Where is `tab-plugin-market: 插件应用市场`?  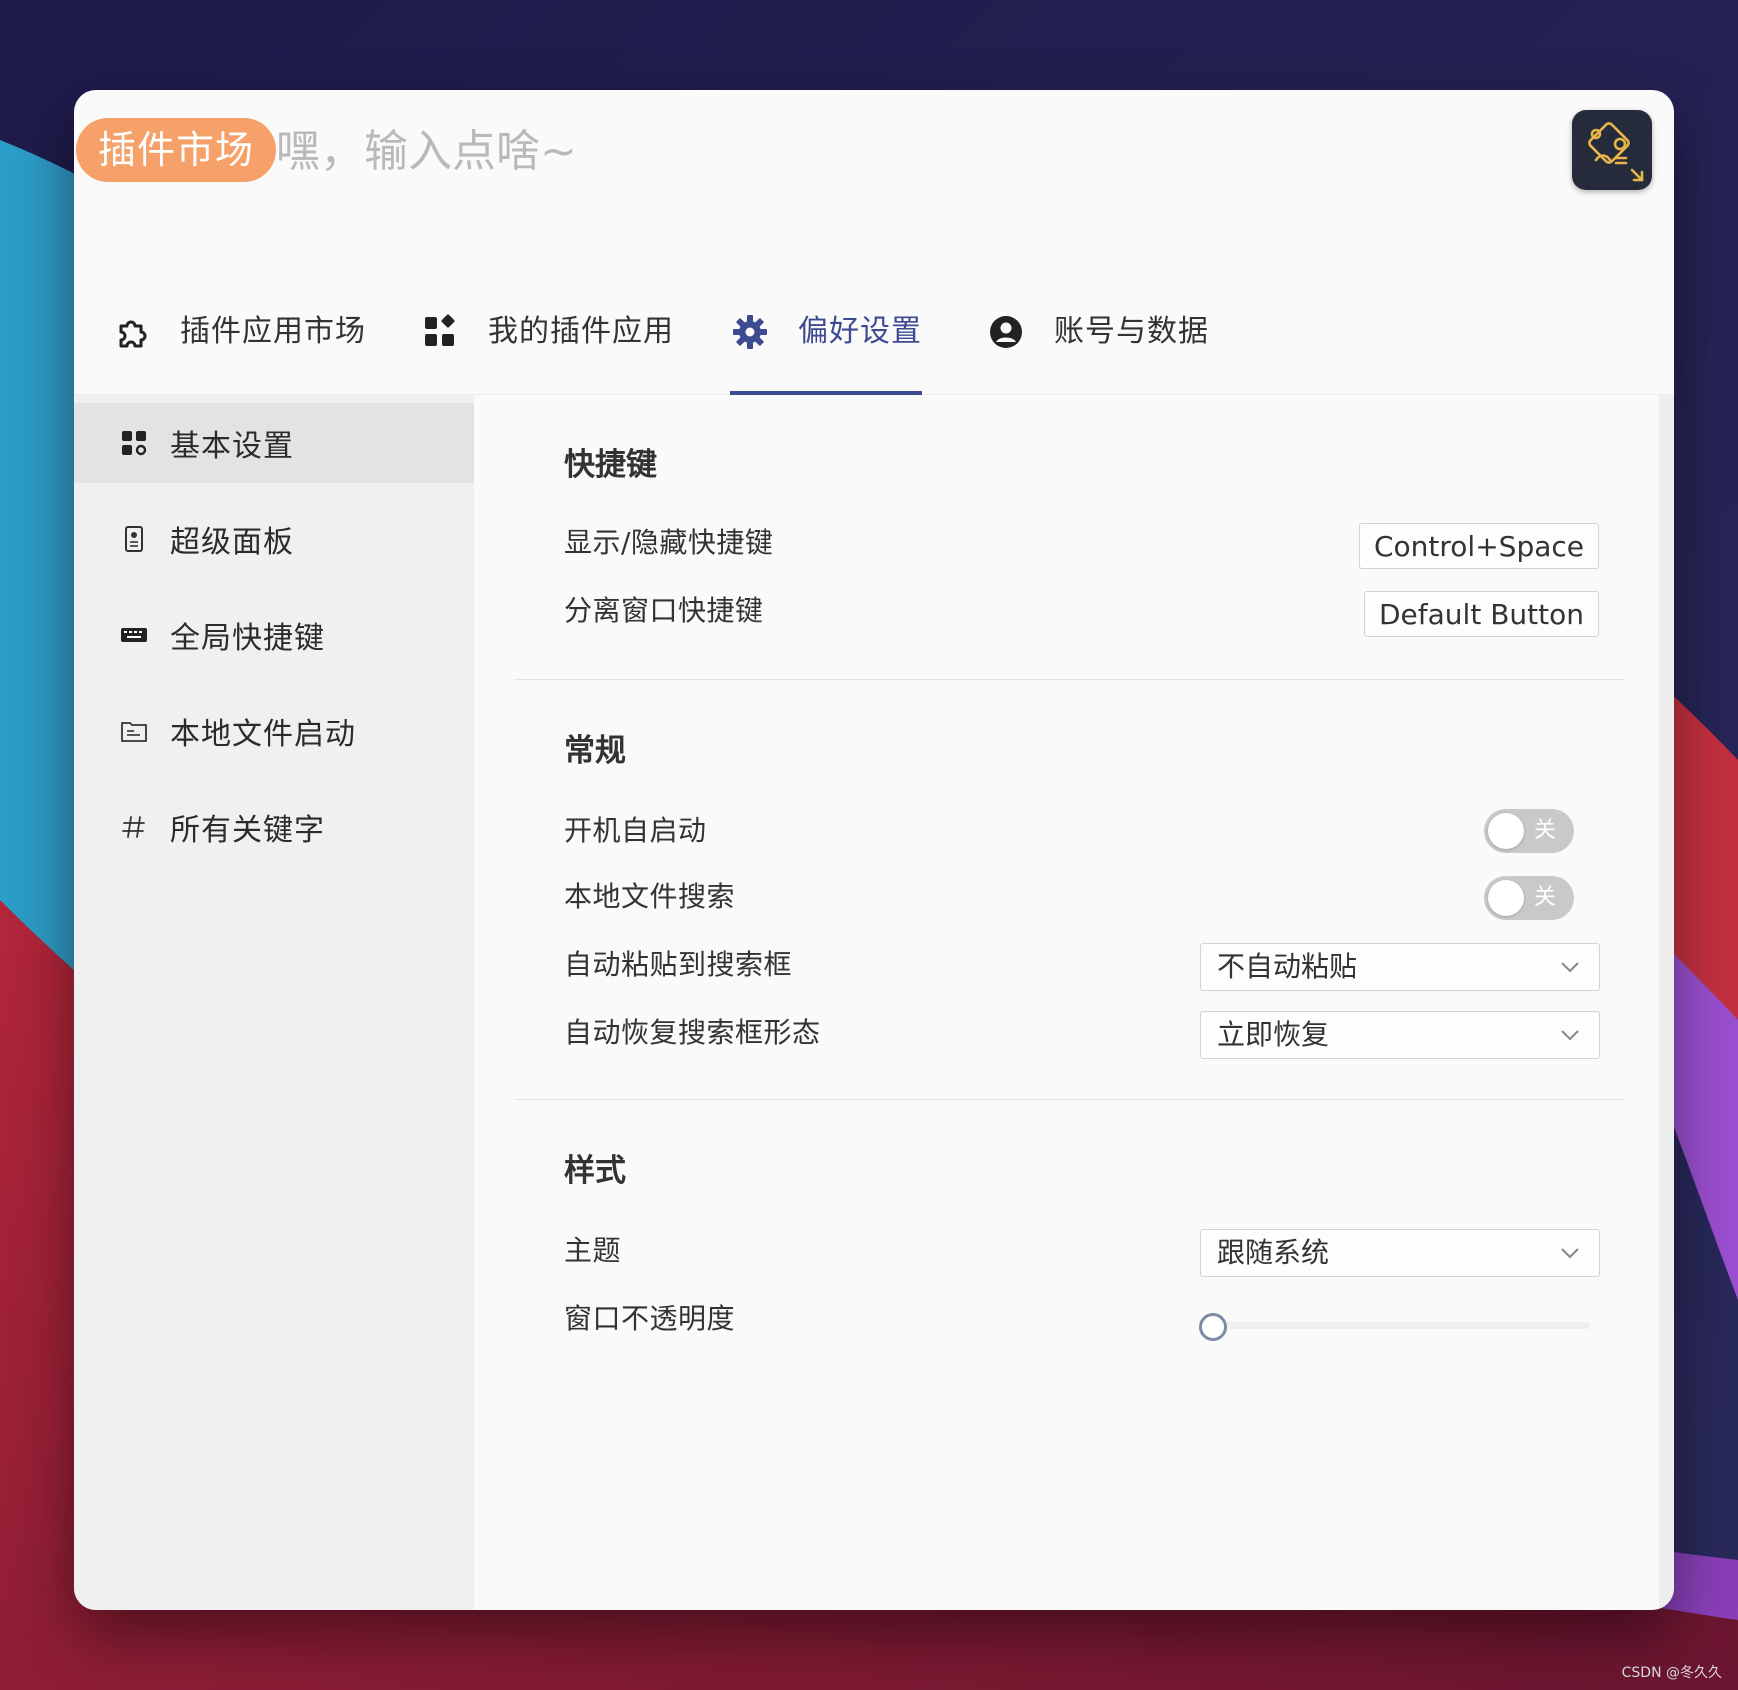
tab-plugin-market: 插件应用市场 is located at coordinates (239, 352).